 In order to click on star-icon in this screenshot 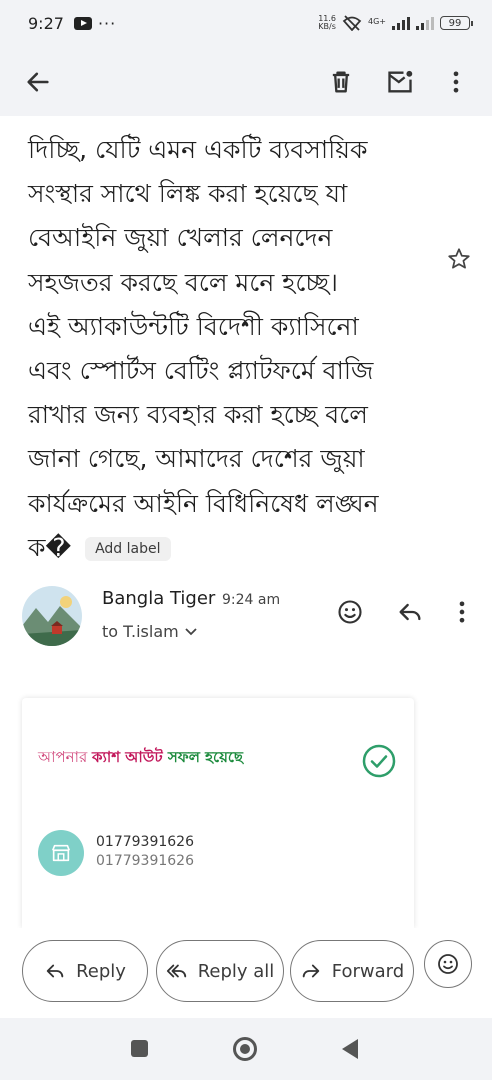, I will do `click(459, 259)`.